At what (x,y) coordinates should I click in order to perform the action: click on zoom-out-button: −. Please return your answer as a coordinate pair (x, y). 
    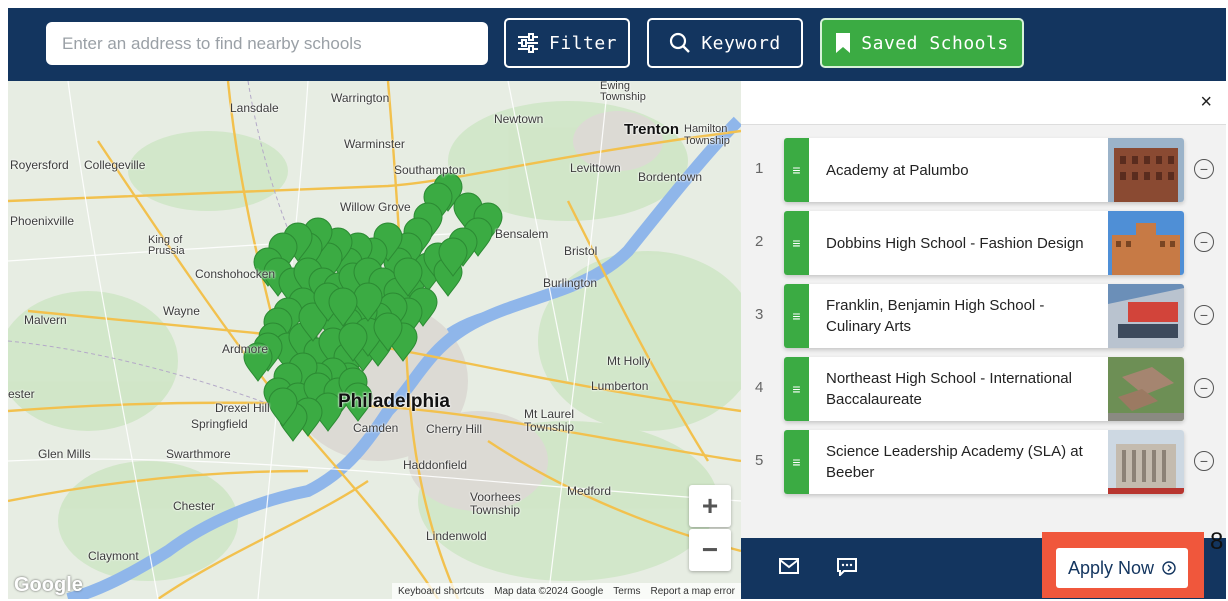
    Looking at the image, I should click on (710, 550).